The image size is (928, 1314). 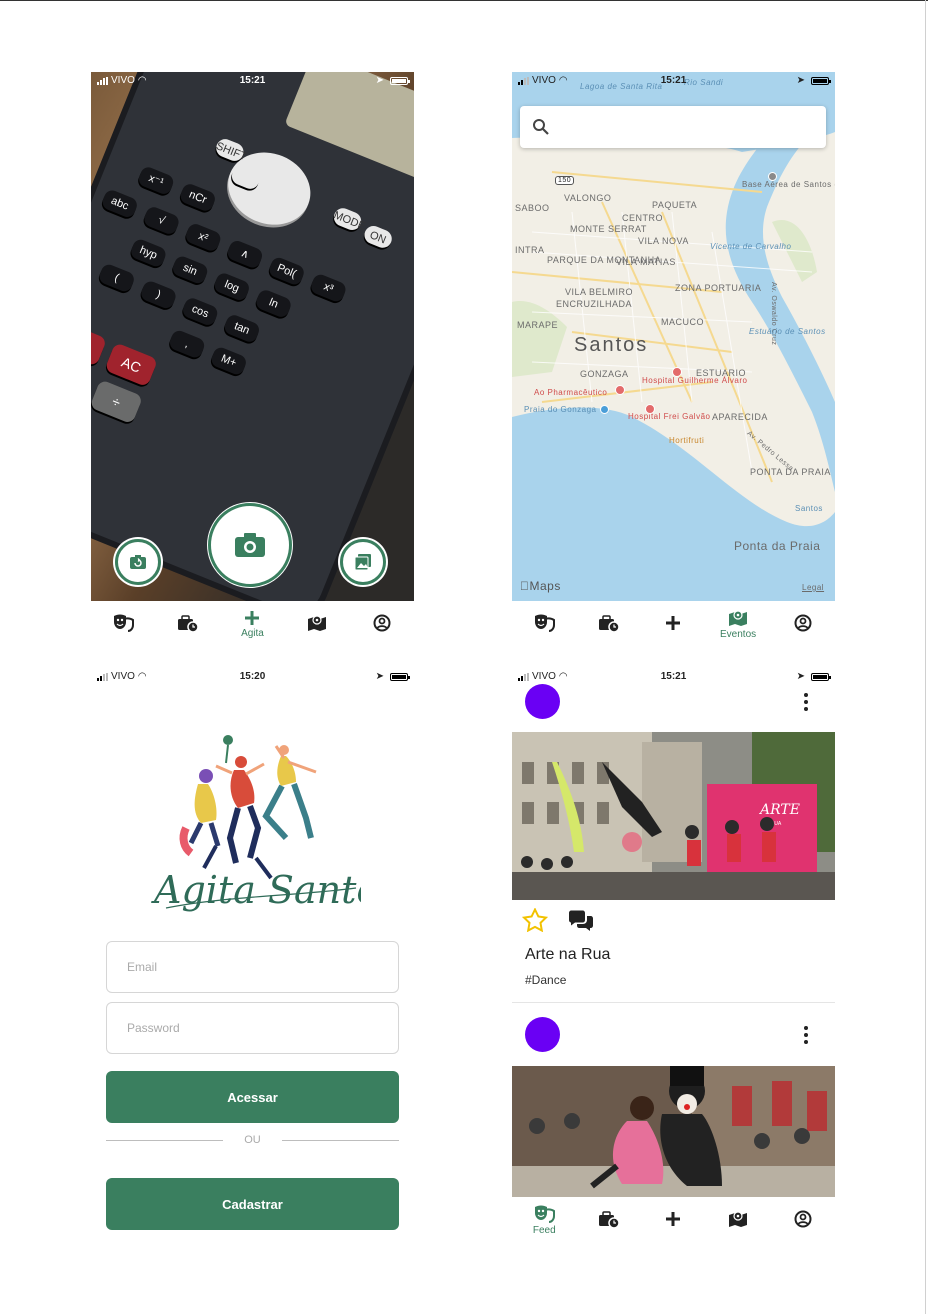 What do you see at coordinates (545, 980) in the screenshot?
I see `post-tag: #Dance` at bounding box center [545, 980].